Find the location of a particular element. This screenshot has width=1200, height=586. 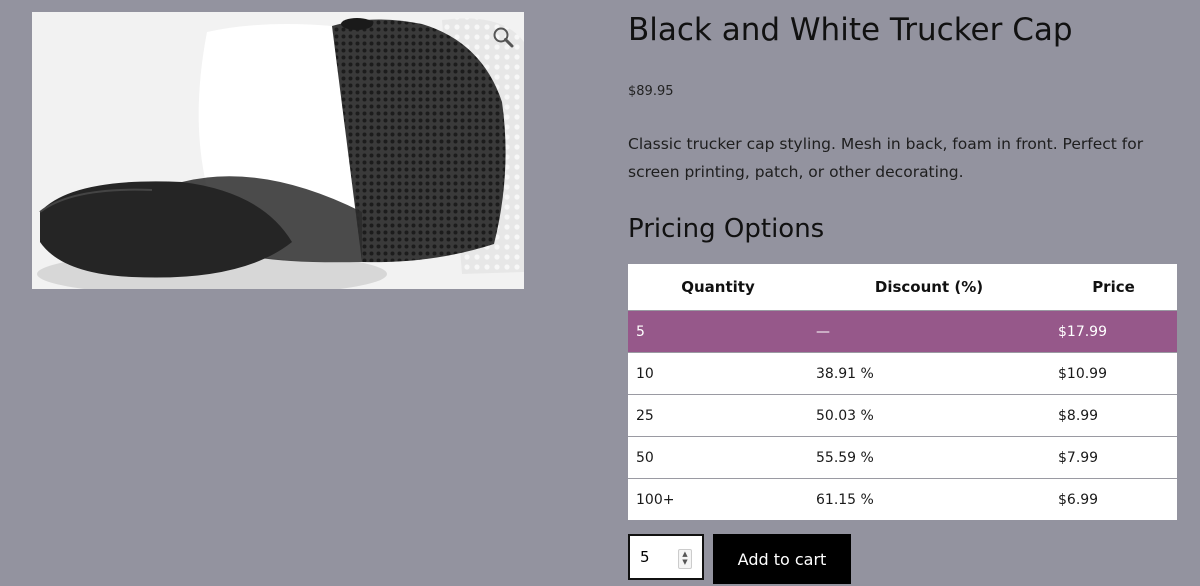

header-quantity: Quantity is located at coordinates (718, 287).